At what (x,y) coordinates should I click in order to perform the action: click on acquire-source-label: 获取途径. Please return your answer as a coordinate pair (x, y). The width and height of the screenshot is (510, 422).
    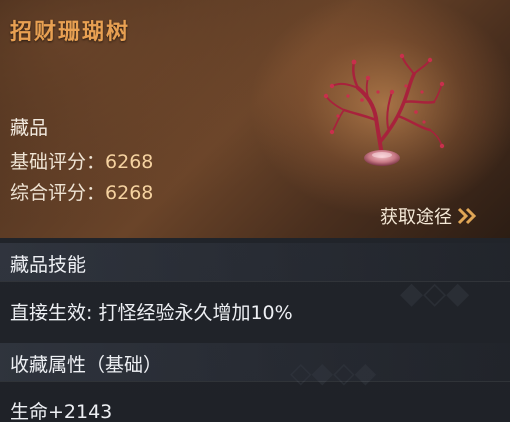
    Looking at the image, I should click on (416, 217).